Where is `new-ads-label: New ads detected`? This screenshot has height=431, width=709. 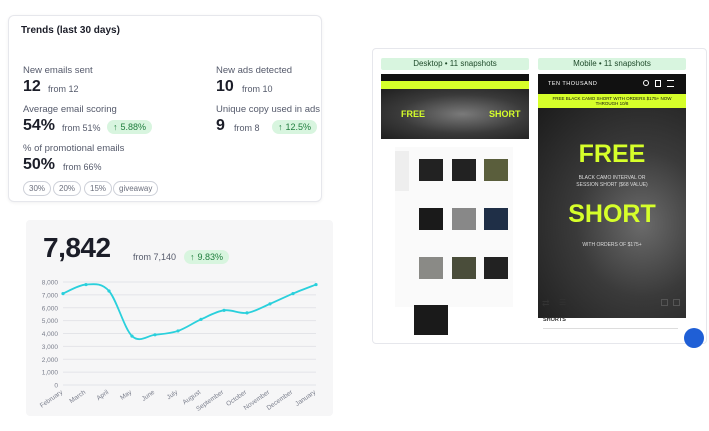
new-ads-label: New ads detected is located at coordinates (254, 70).